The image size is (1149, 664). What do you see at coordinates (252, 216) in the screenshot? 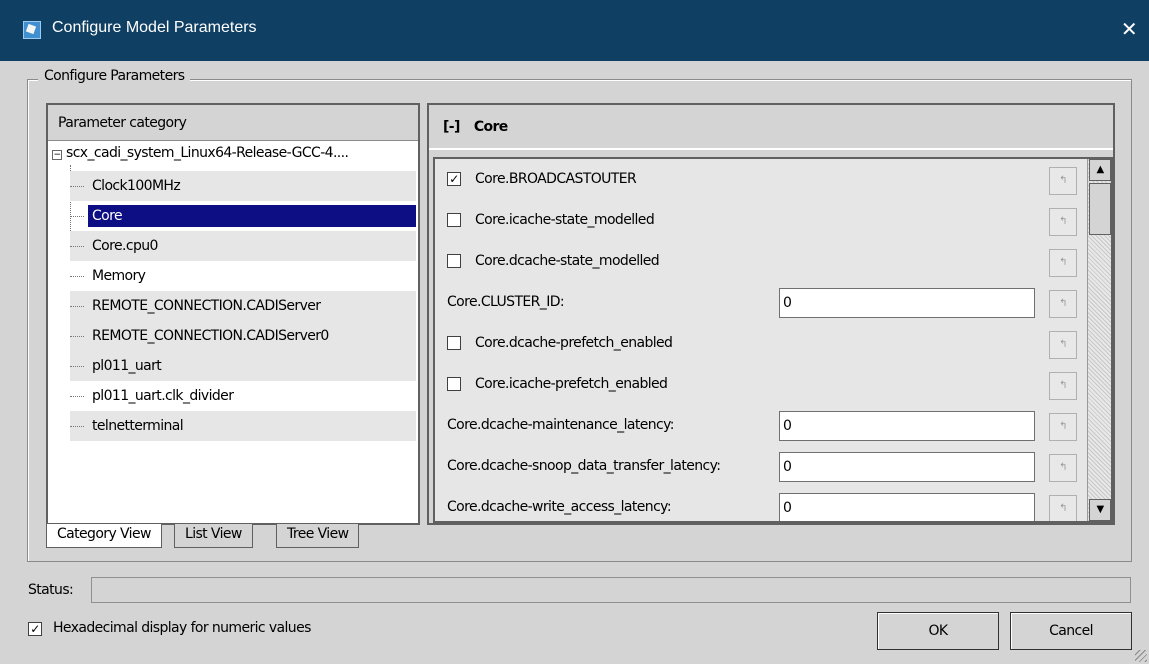
I see `tree-item-label: Core` at bounding box center [252, 216].